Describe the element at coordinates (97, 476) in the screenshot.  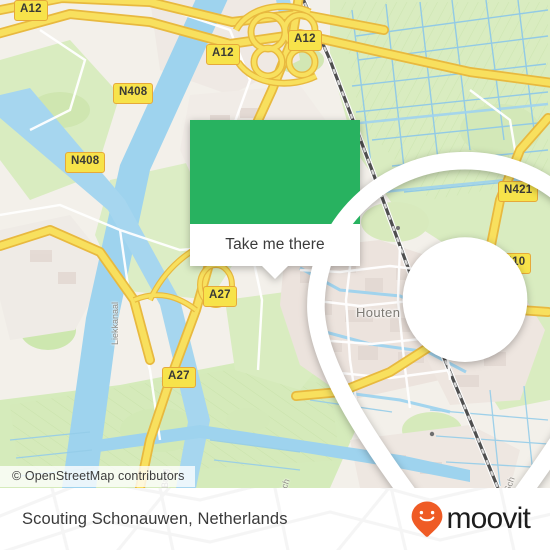
I see `map-attribution: © OpenStreetMap contributors` at that location.